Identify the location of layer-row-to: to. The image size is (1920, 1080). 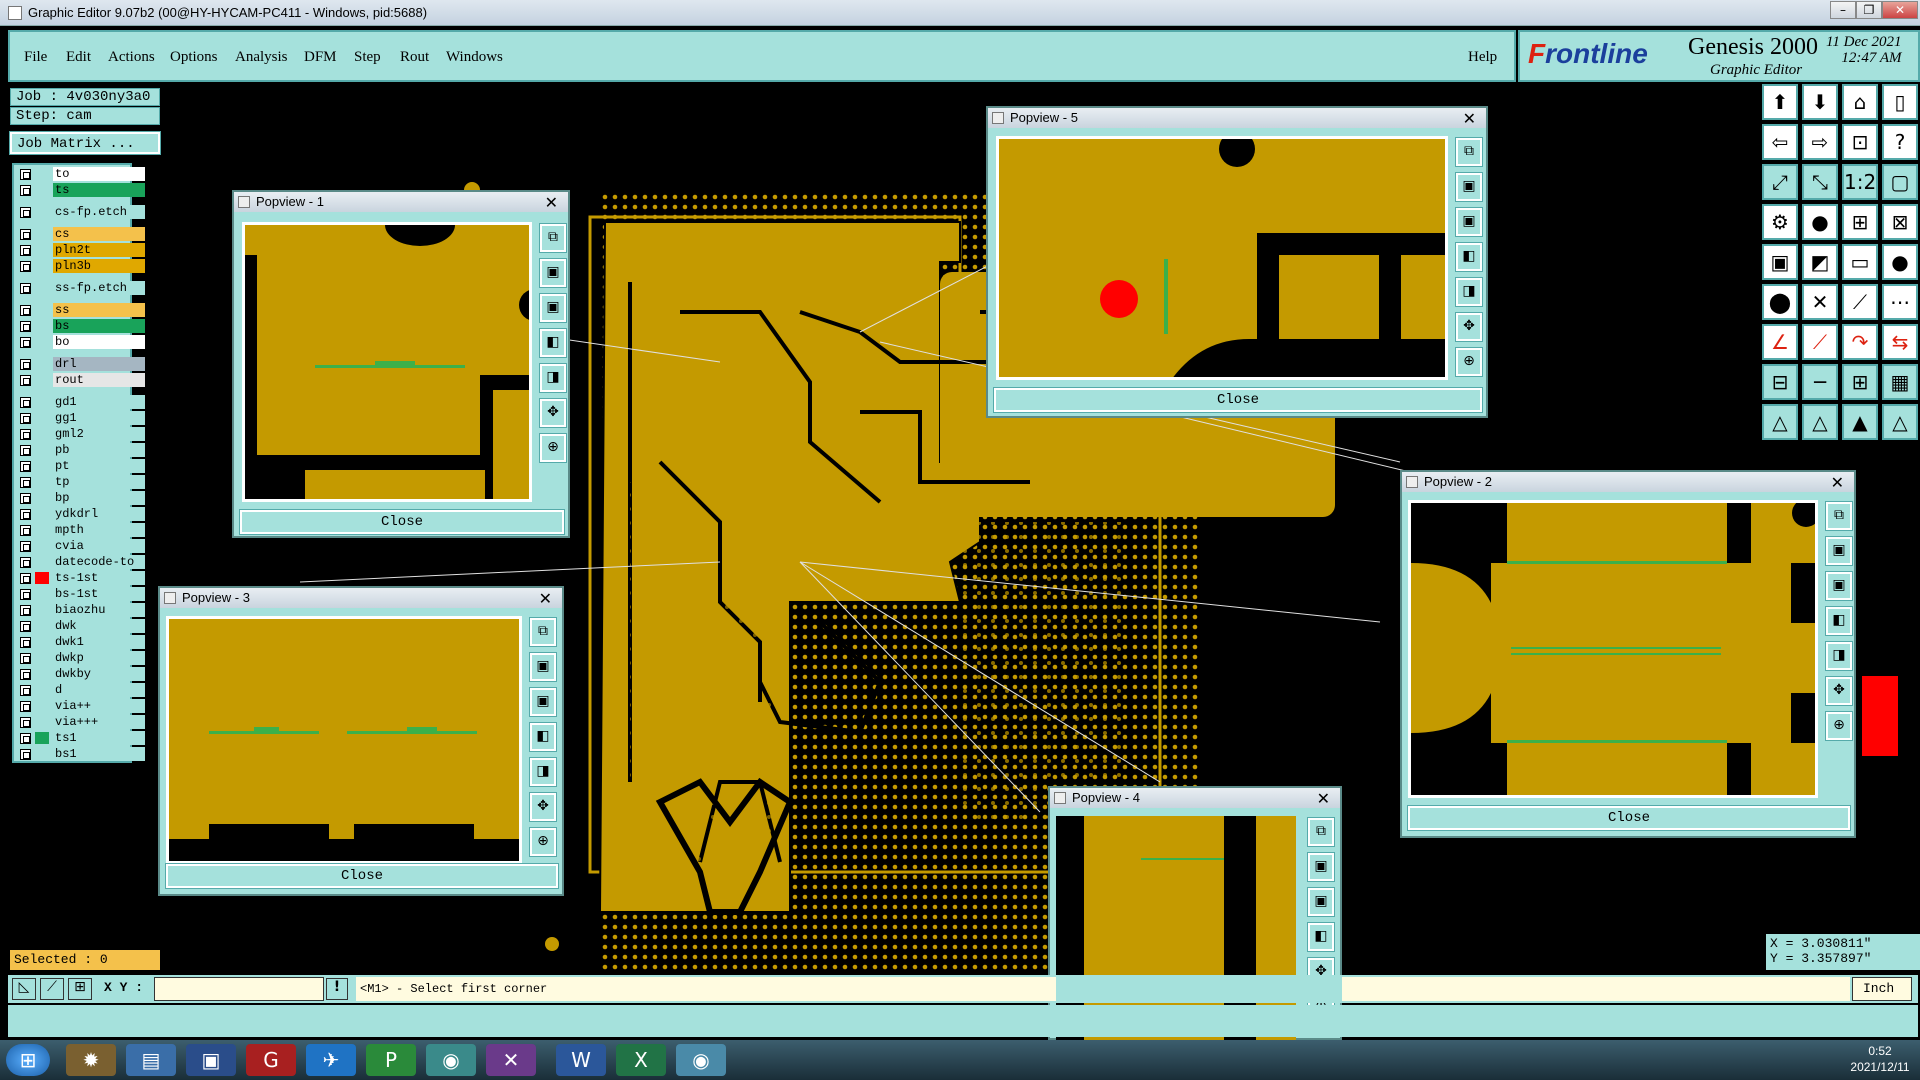
(80, 174).